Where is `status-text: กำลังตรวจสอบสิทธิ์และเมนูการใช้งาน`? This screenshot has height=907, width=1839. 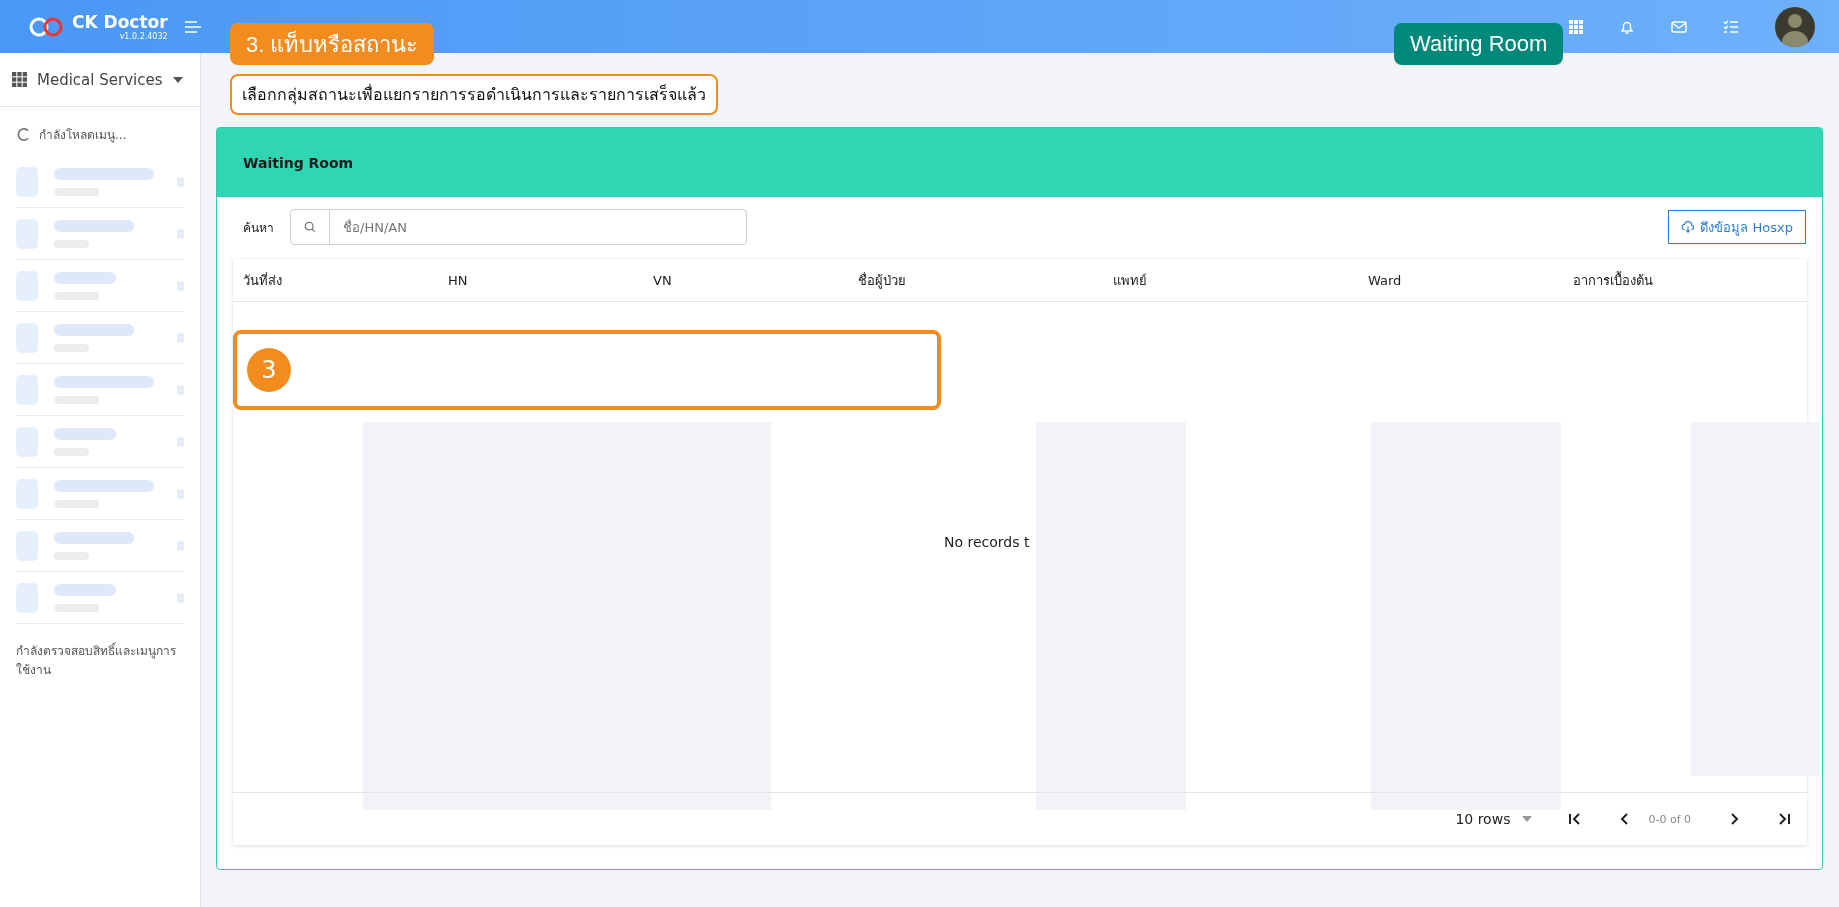
status-text: กำลังตรวจสอบสิทธิ์และเมนูการใช้งาน is located at coordinates (96, 661).